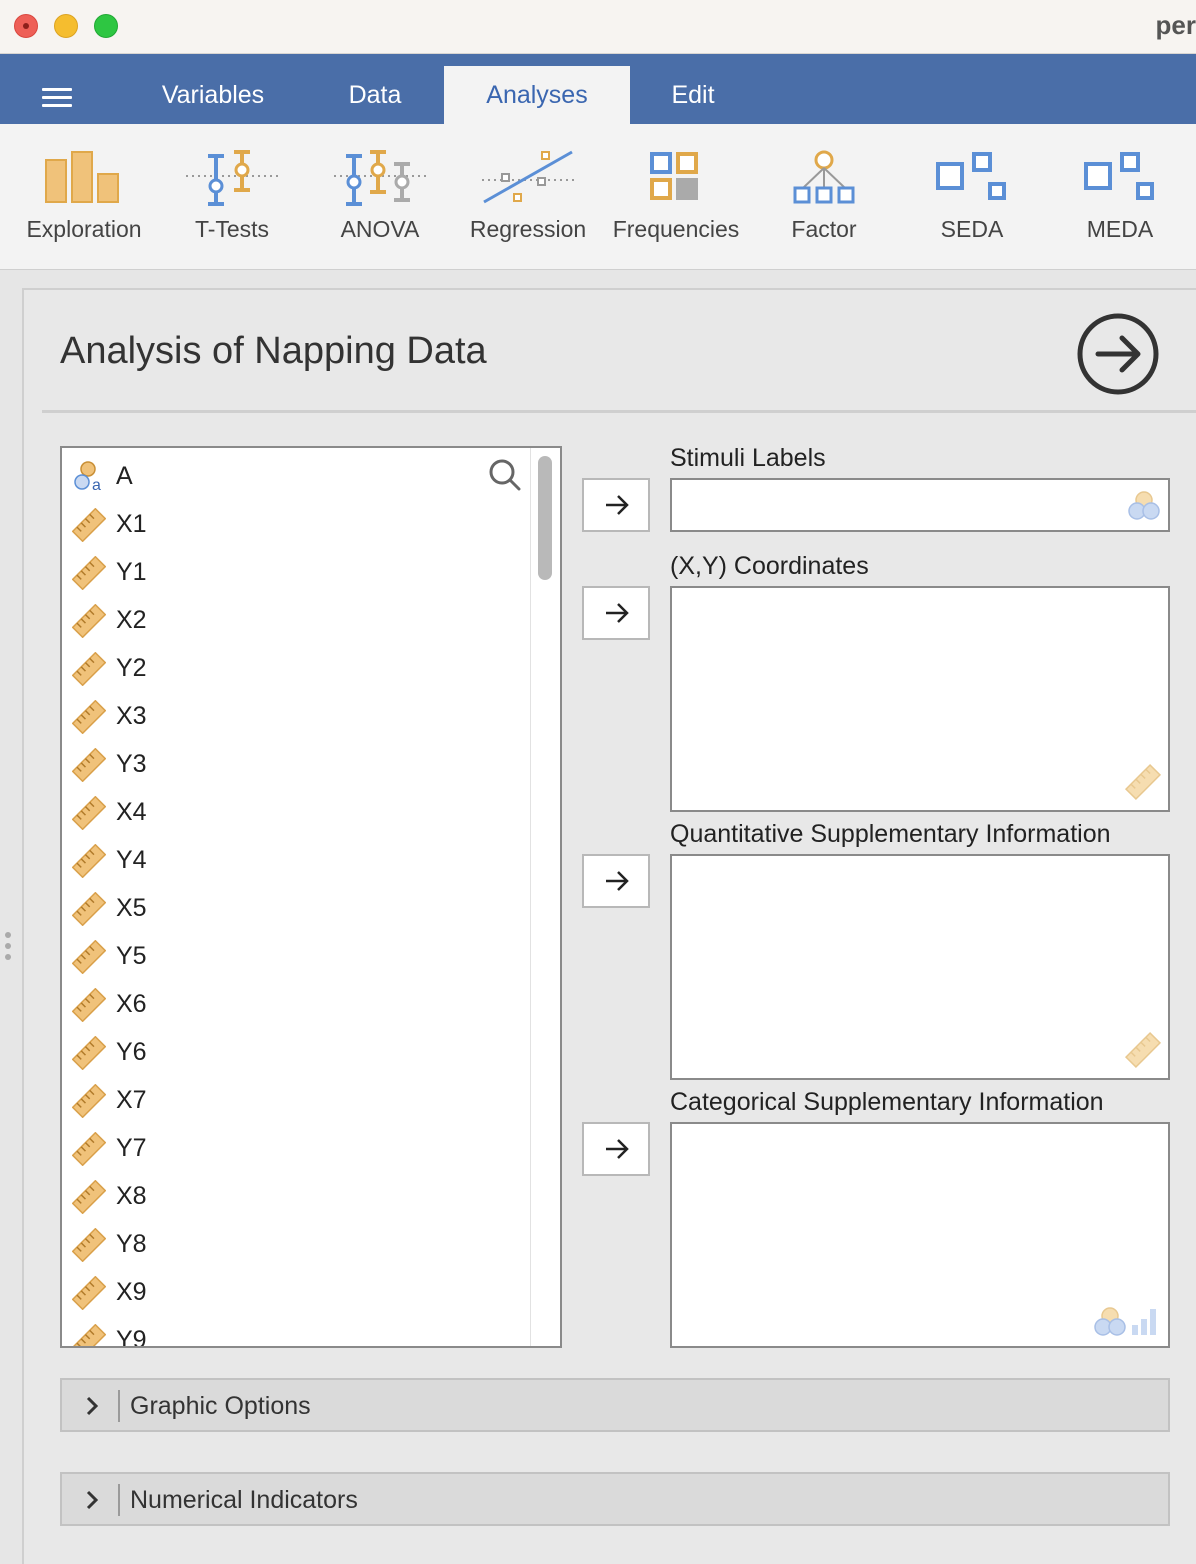 The image size is (1196, 1564). What do you see at coordinates (131, 620) in the screenshot?
I see `variable-name: X2` at bounding box center [131, 620].